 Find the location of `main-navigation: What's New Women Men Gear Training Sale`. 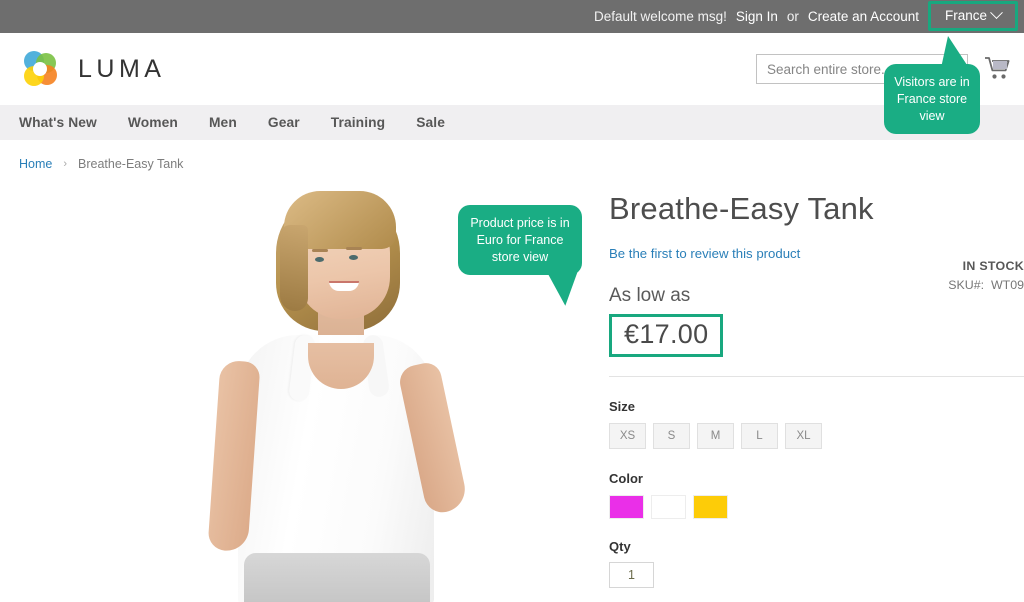

main-navigation: What's New Women Men Gear Training Sale is located at coordinates (512, 122).